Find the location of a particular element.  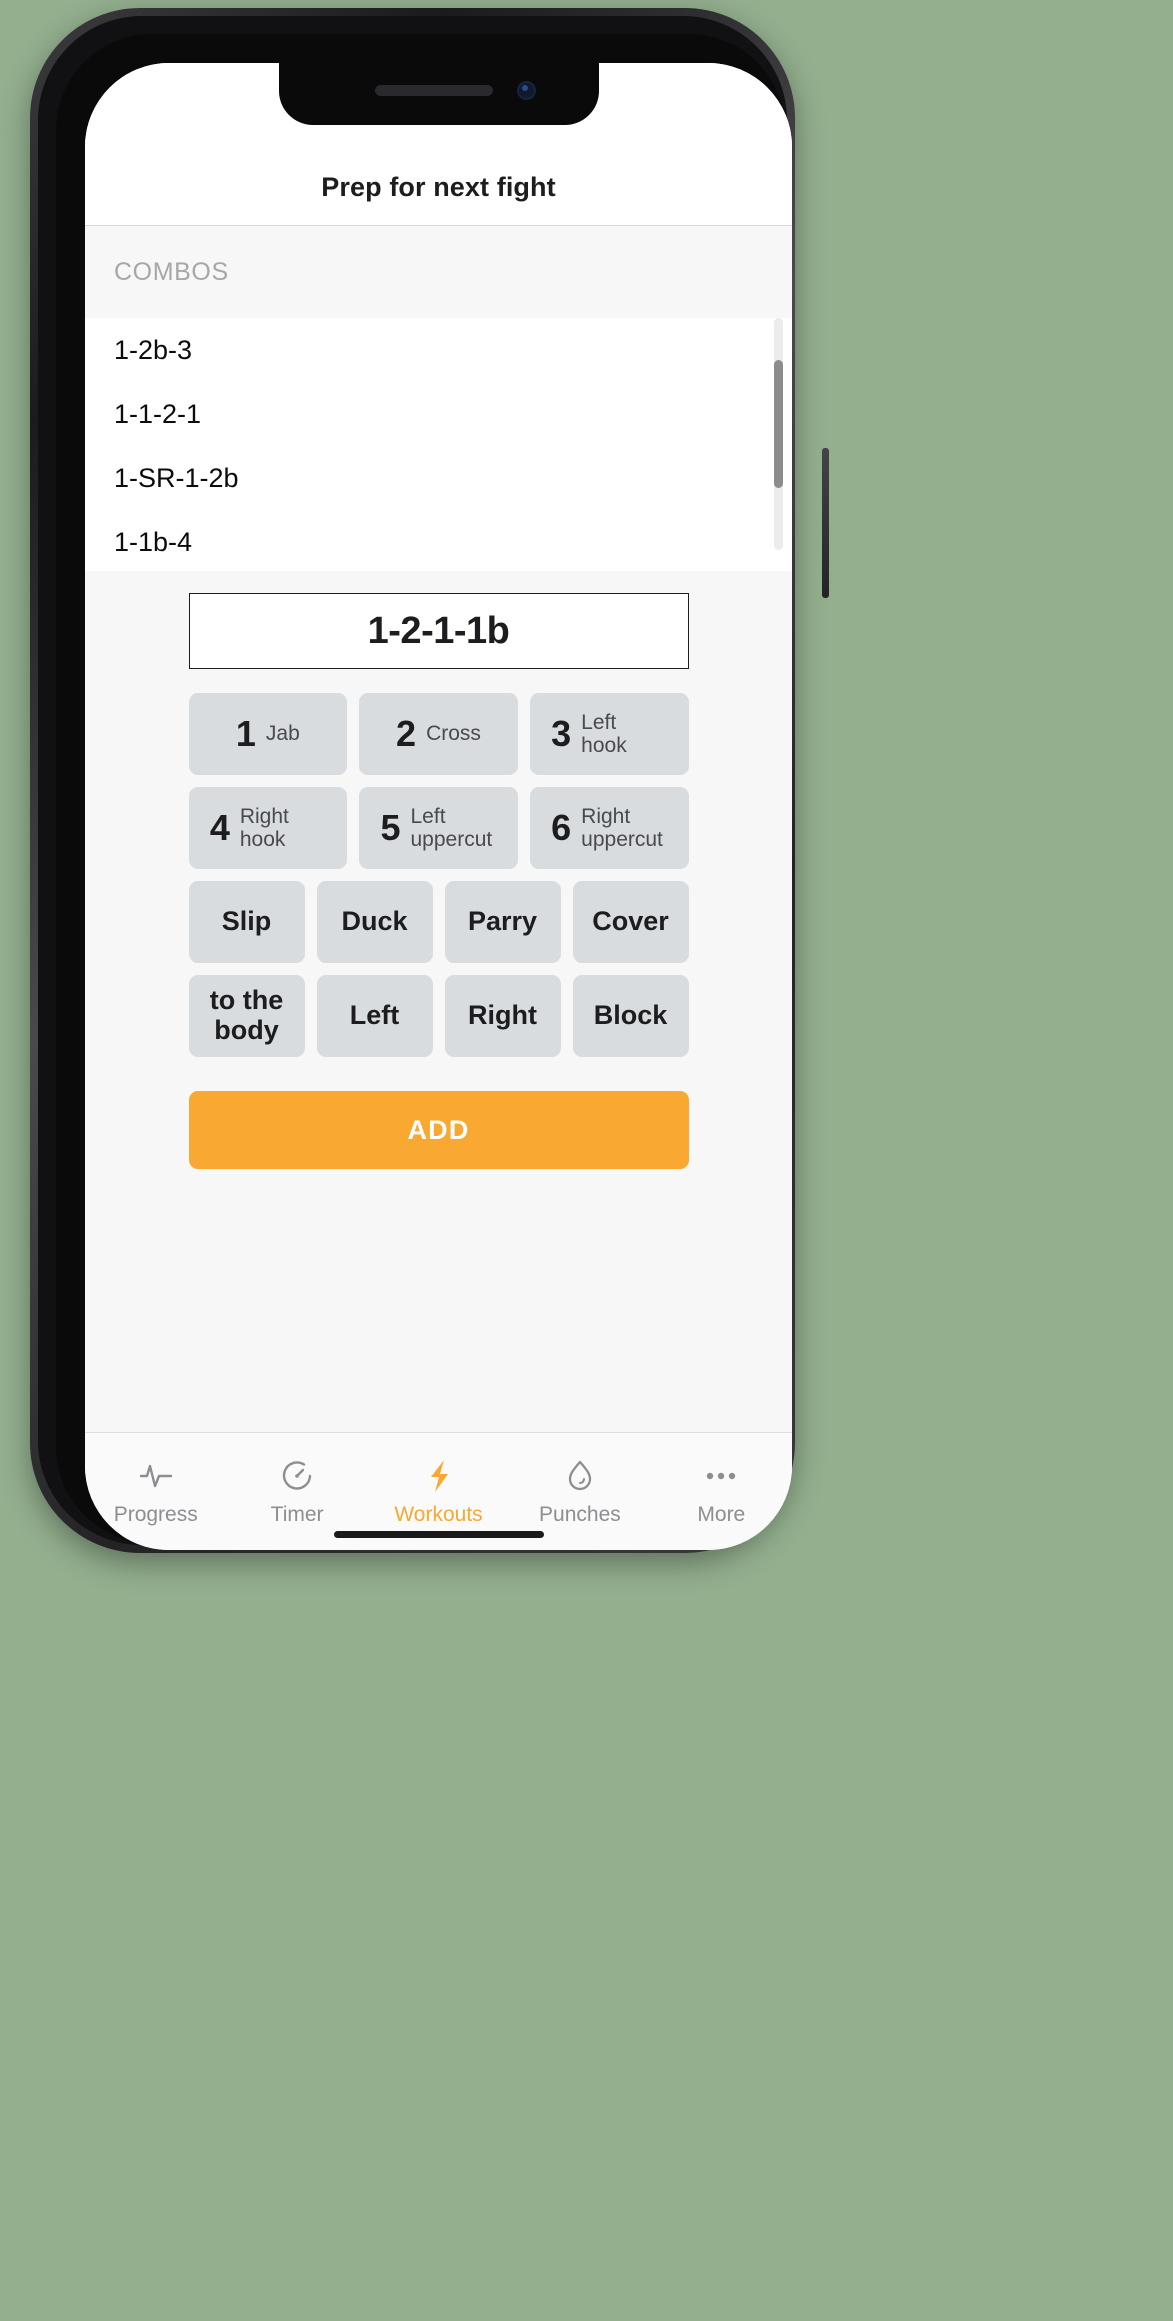

add-button-label: ADD is located at coordinates (438, 1129).